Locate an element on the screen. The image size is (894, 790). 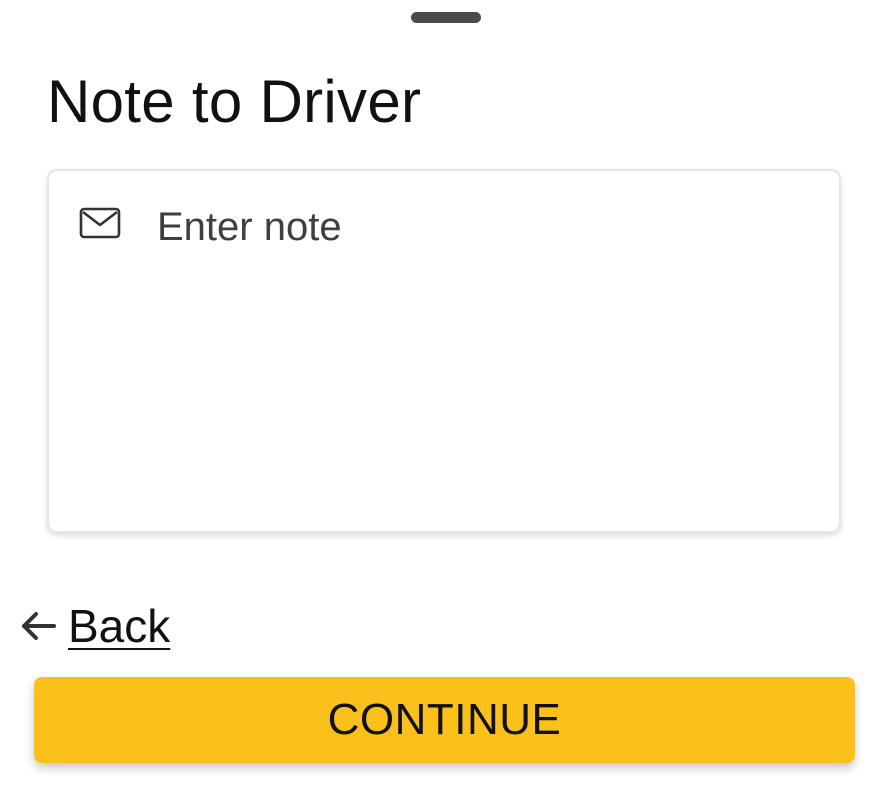
mail-icon is located at coordinates (100, 223).